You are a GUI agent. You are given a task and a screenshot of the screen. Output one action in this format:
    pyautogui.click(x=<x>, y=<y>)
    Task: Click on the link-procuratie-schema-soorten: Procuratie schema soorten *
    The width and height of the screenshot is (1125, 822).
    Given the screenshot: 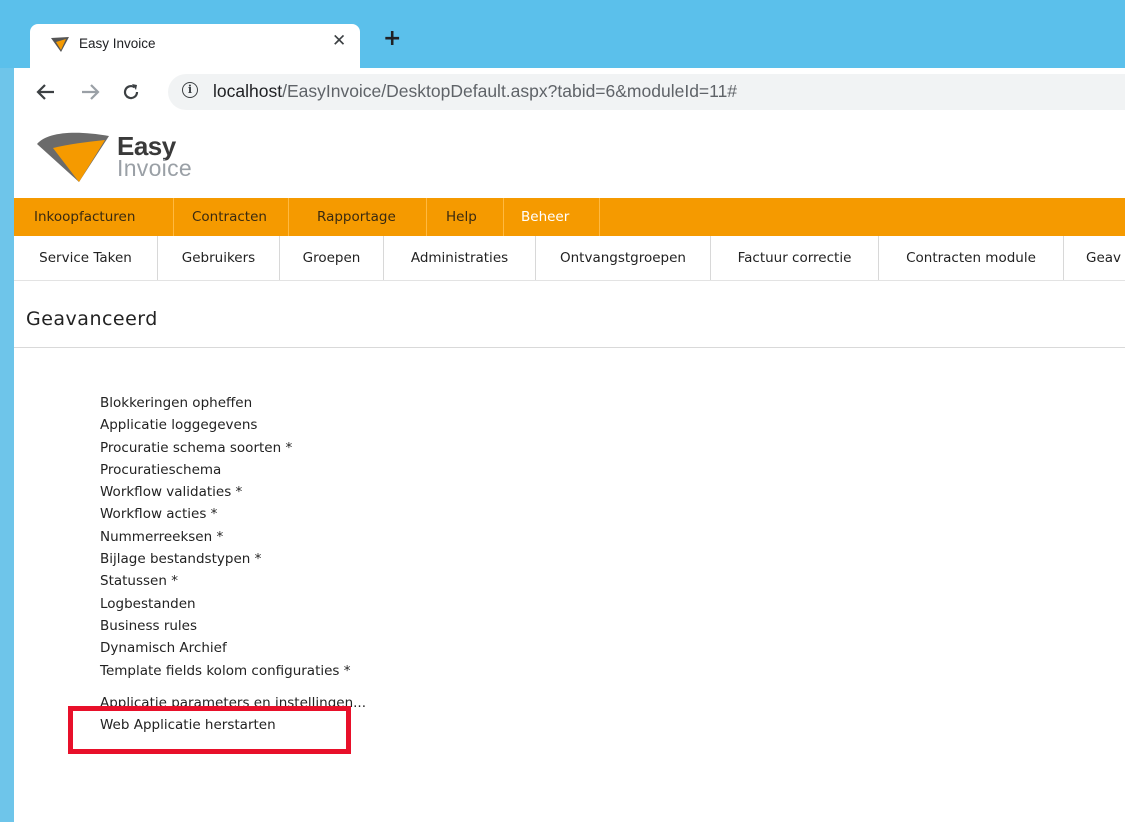 What is the action you would take?
    pyautogui.click(x=233, y=448)
    